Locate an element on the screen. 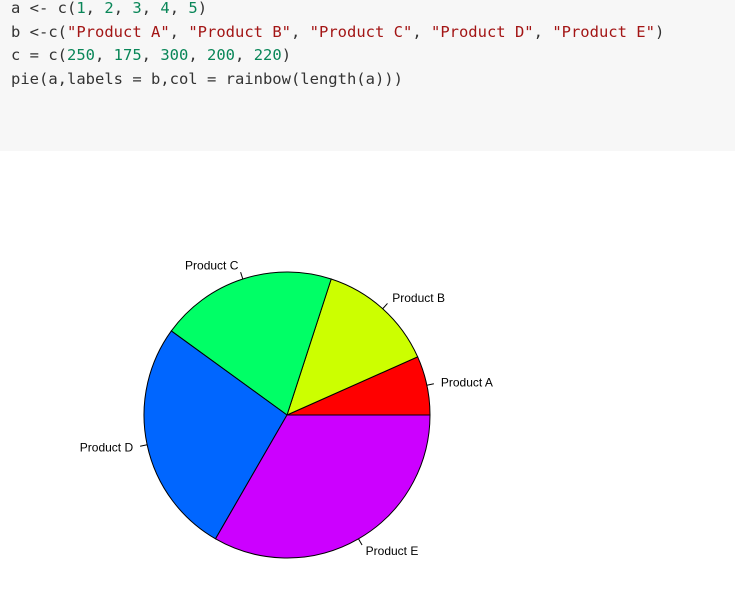 Image resolution: width=735 pixels, height=590 pixels. pie-label: Product C is located at coordinates (212, 265).